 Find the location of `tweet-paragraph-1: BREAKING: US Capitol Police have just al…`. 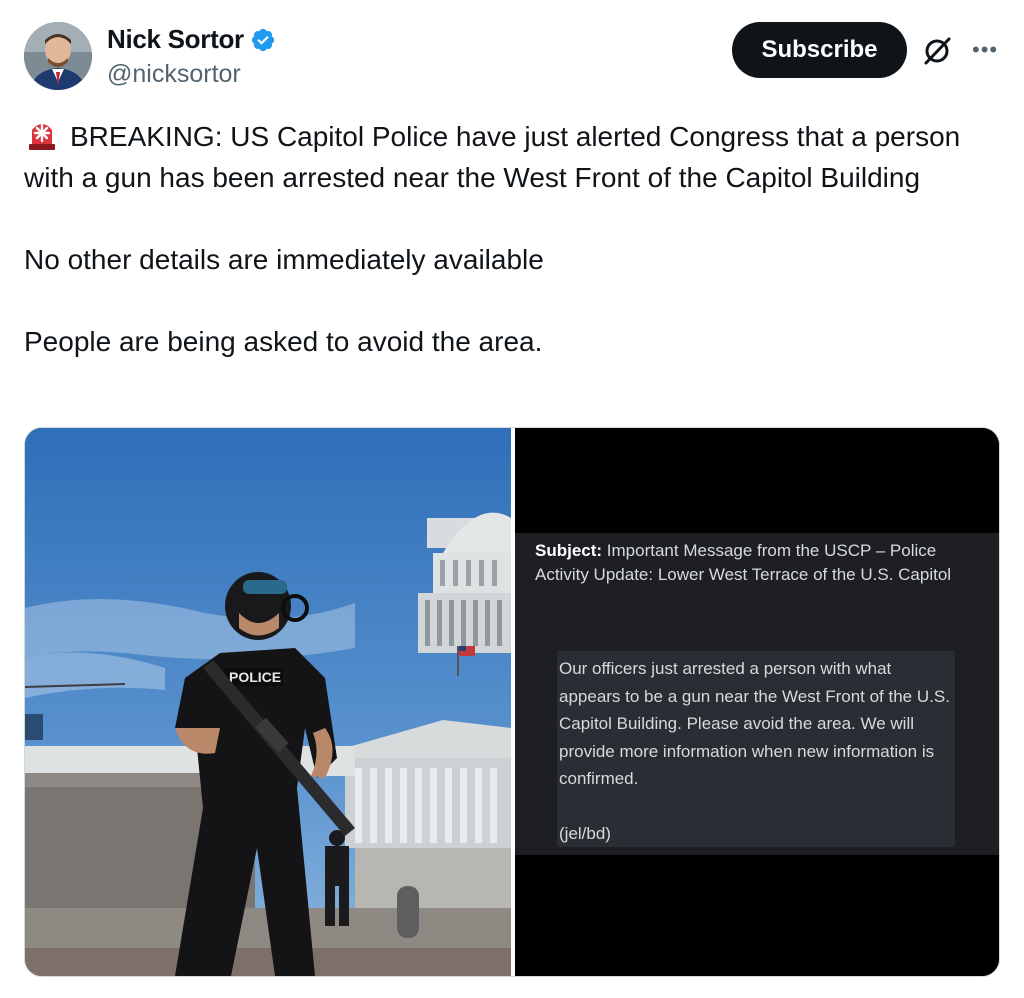

tweet-paragraph-1: BREAKING: US Capitol Police have just al… is located at coordinates (514, 157).